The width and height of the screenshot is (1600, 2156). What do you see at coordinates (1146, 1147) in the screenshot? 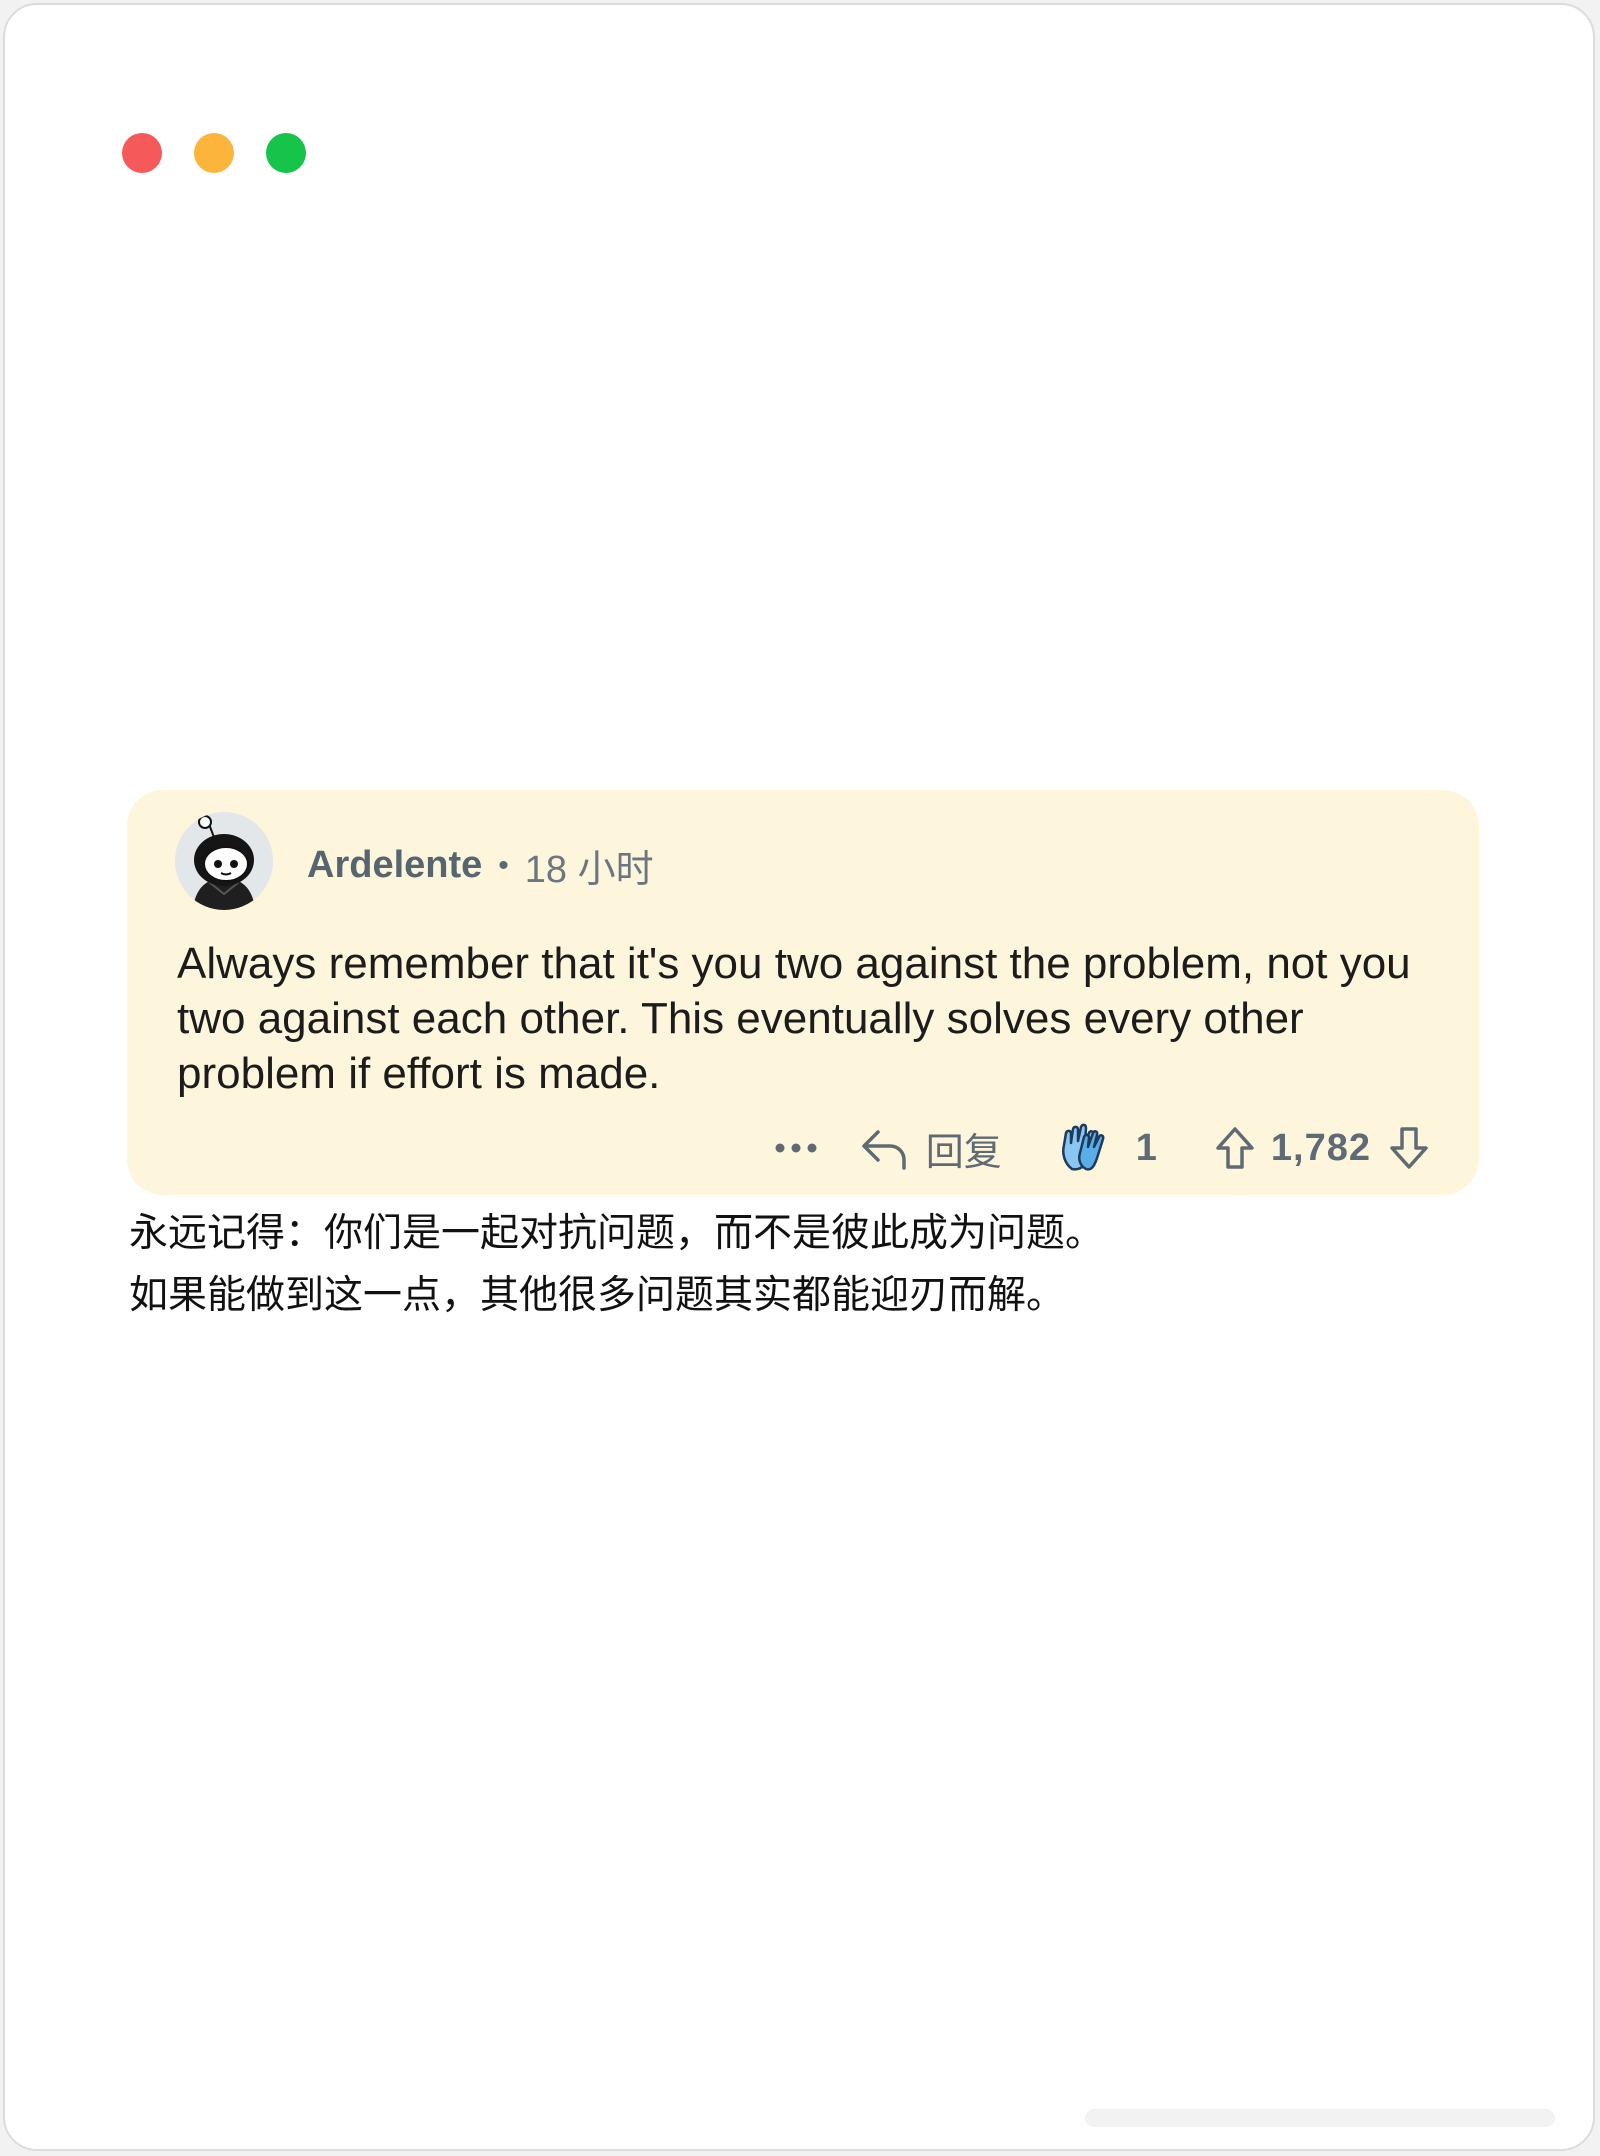
I see `award-count: 1` at bounding box center [1146, 1147].